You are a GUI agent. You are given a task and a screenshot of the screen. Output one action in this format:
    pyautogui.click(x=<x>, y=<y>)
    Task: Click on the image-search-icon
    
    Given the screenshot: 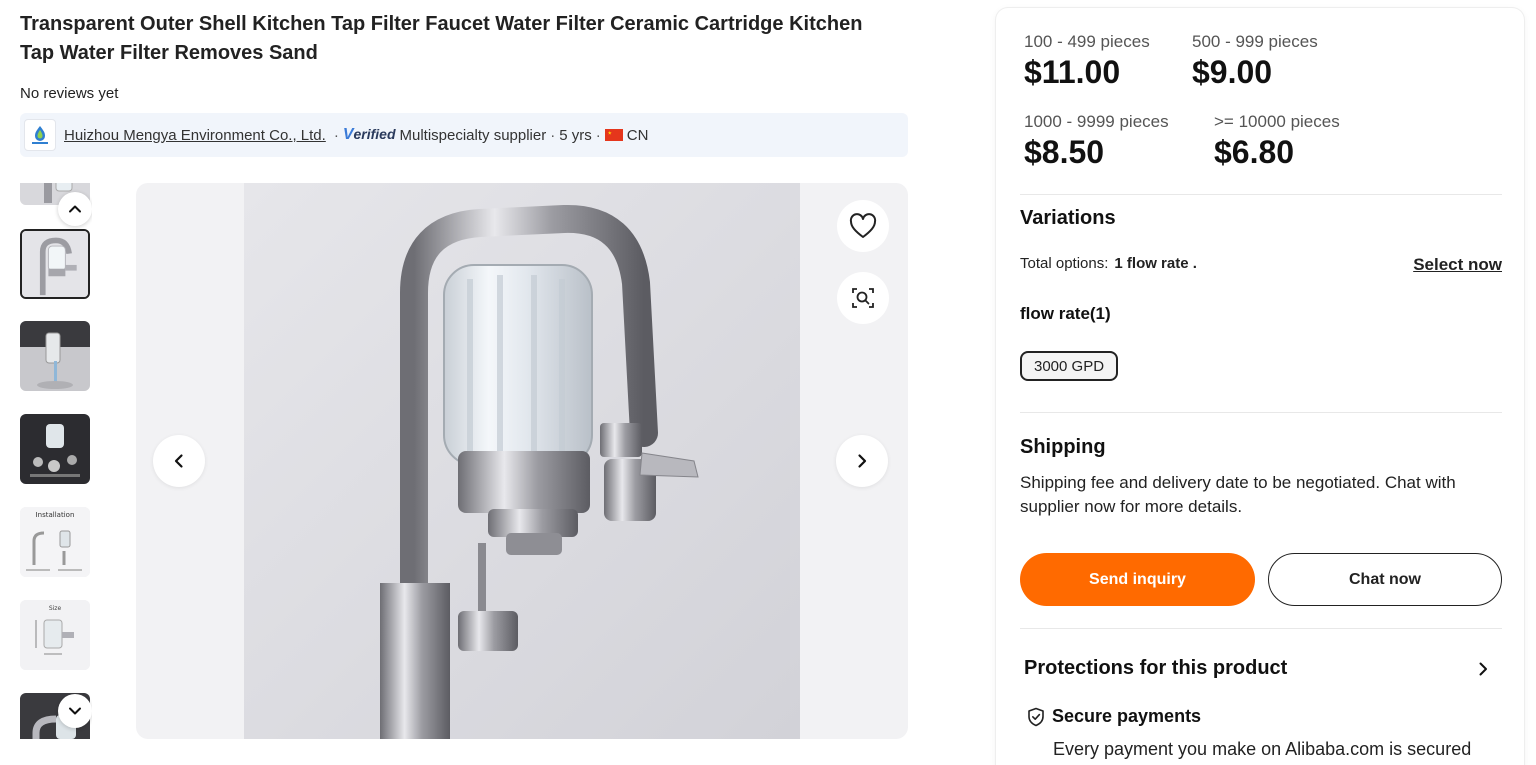 What is the action you would take?
    pyautogui.click(x=863, y=298)
    